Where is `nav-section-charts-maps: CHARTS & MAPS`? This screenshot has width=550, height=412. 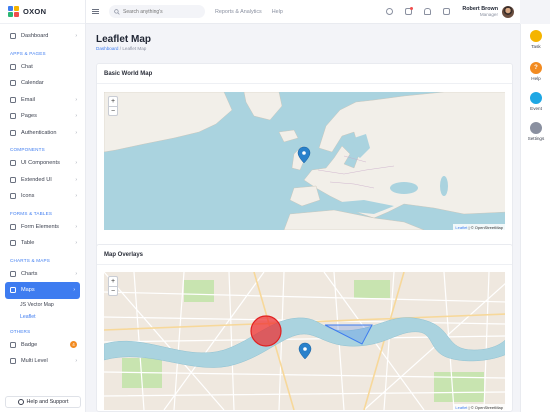
nav-section-charts-maps: CHARTS & MAPS is located at coordinates (30, 260).